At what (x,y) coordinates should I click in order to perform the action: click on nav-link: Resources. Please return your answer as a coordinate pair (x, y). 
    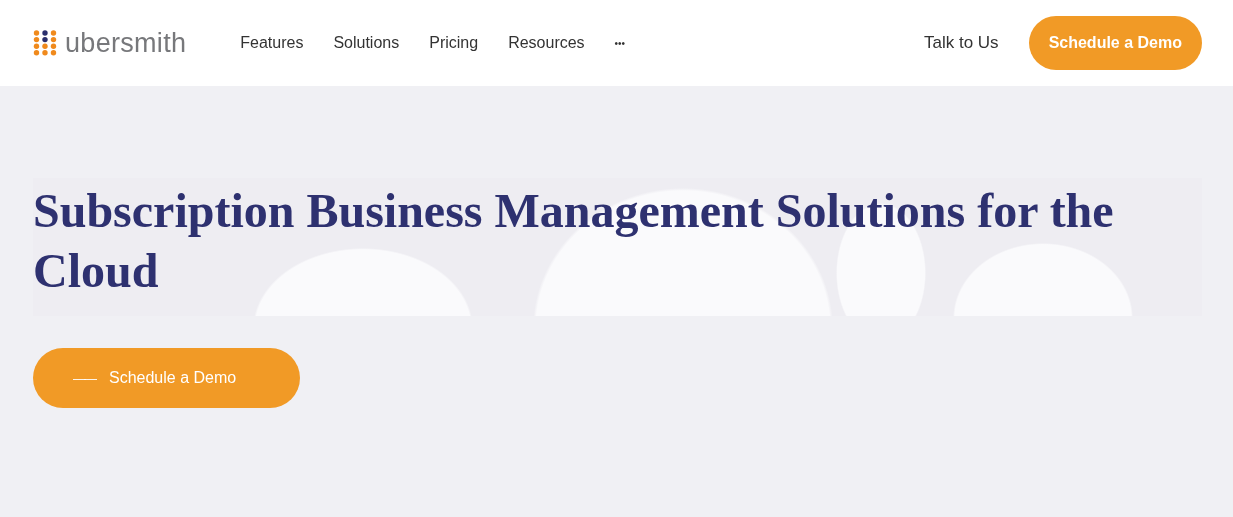
    Looking at the image, I should click on (546, 43).